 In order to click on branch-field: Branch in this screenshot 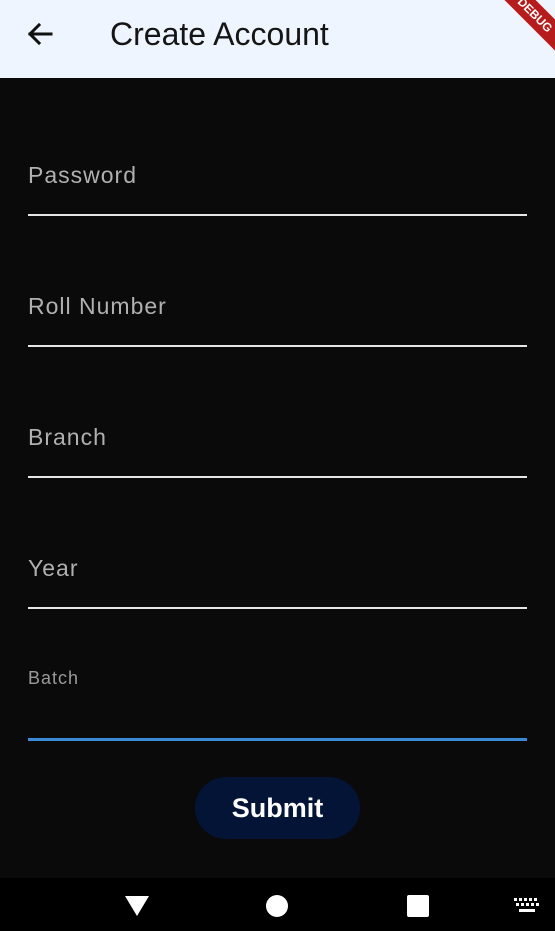, I will do `click(277, 441)`.